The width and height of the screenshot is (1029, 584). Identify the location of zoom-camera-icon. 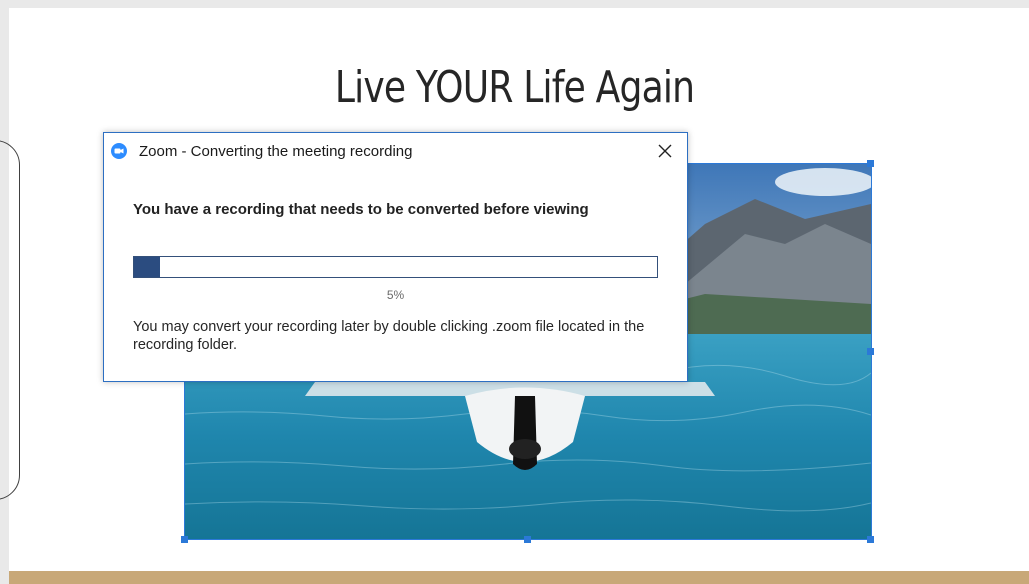
(119, 151).